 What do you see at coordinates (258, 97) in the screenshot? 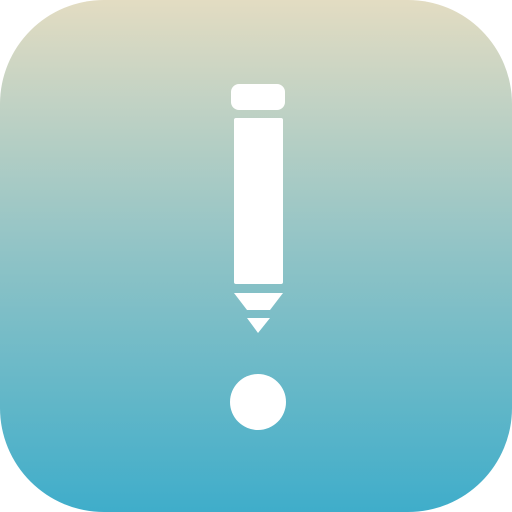
I see `pencil-eraser` at bounding box center [258, 97].